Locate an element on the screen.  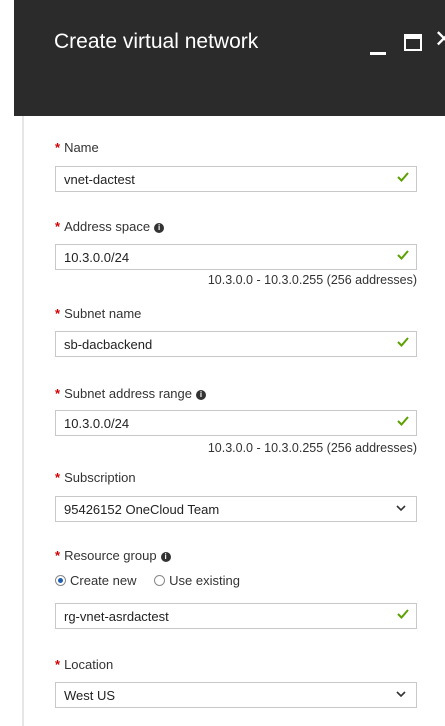
resource-group-value: rg-vnet-asrdactest is located at coordinates (116, 616).